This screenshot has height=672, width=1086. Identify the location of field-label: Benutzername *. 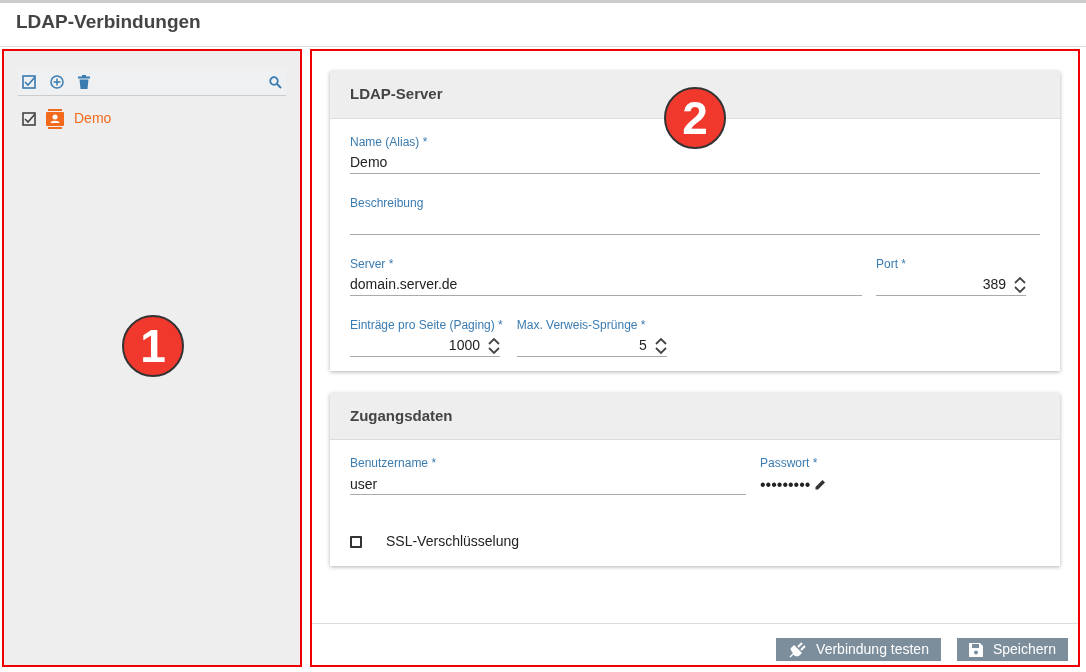
(394, 463).